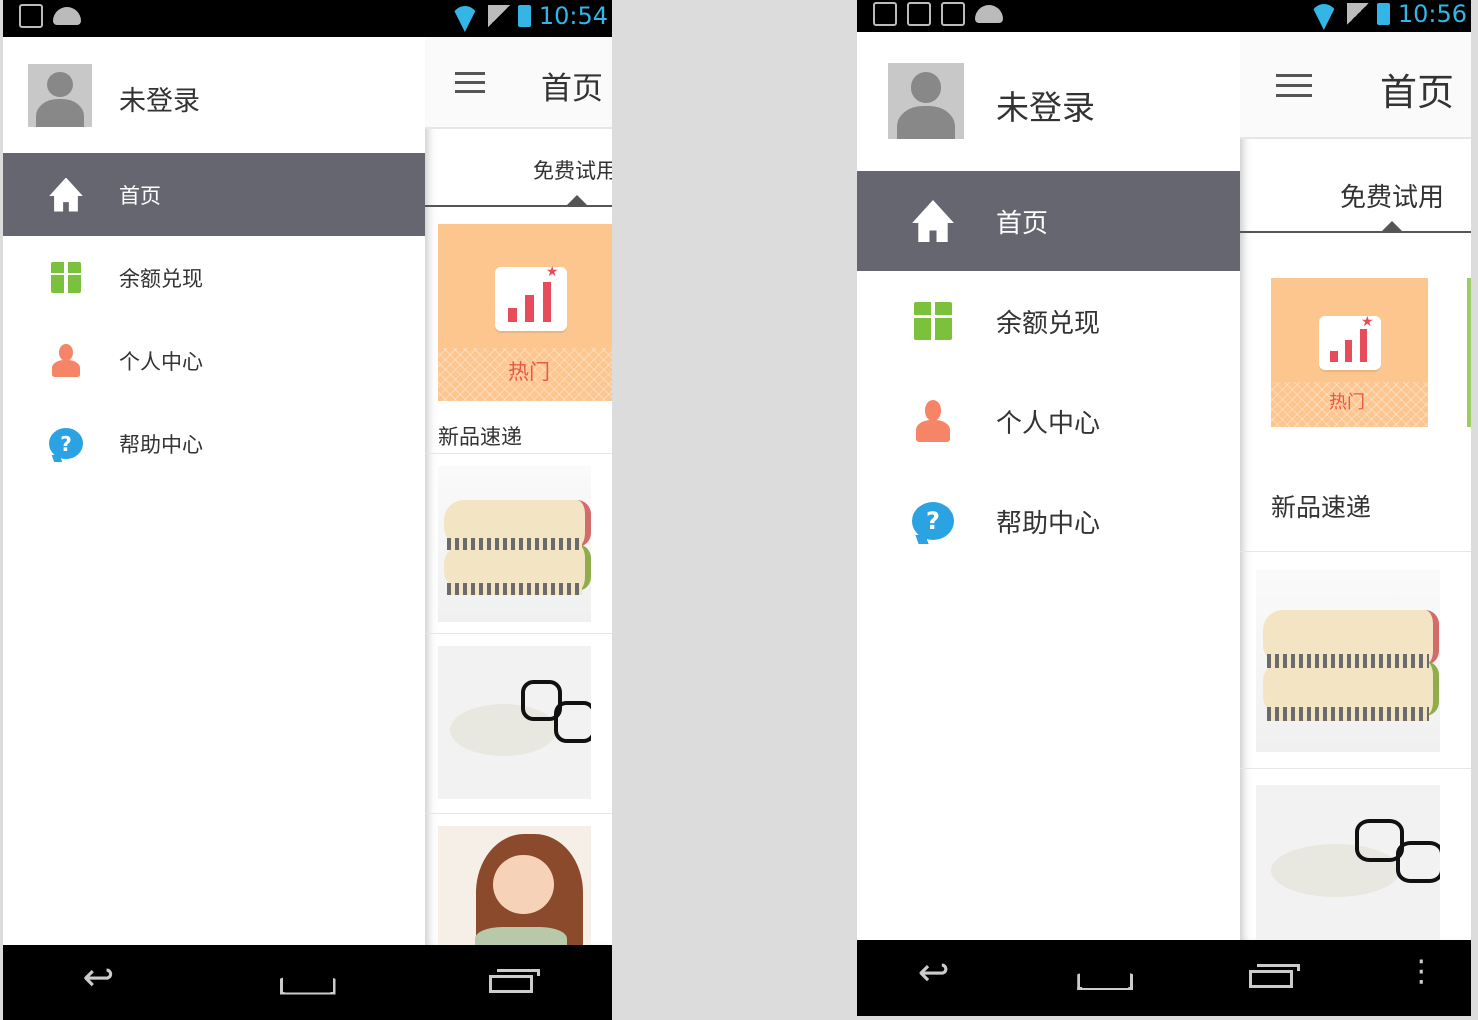  What do you see at coordinates (1421, 975) in the screenshot?
I see `overflow-menu-icon` at bounding box center [1421, 975].